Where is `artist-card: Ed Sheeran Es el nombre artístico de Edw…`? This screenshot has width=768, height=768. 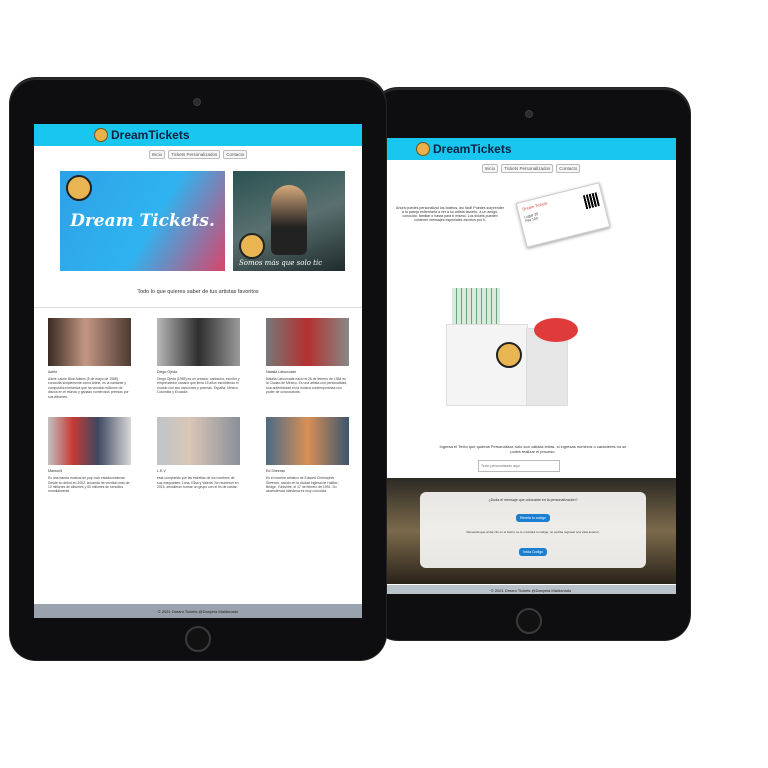 artist-card: Ed Sheeran Es el nombre artístico de Edw… is located at coordinates (307, 455).